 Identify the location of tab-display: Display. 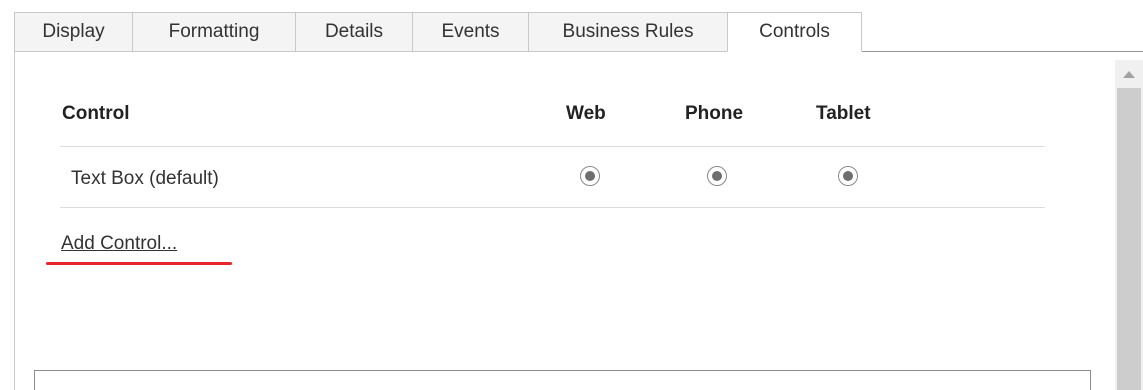
(73, 32).